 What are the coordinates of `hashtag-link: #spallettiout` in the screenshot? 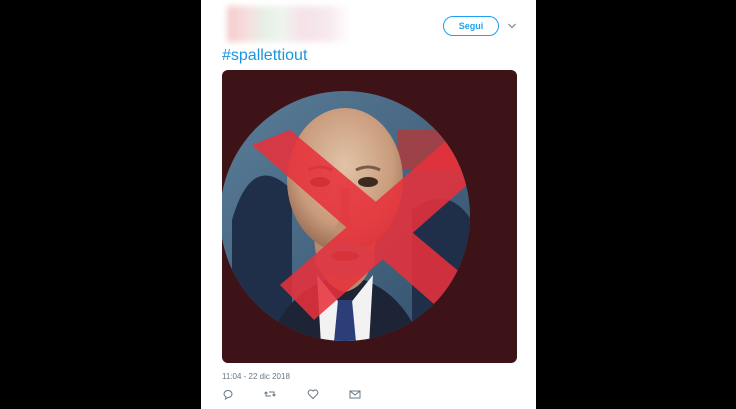 It's located at (264, 56).